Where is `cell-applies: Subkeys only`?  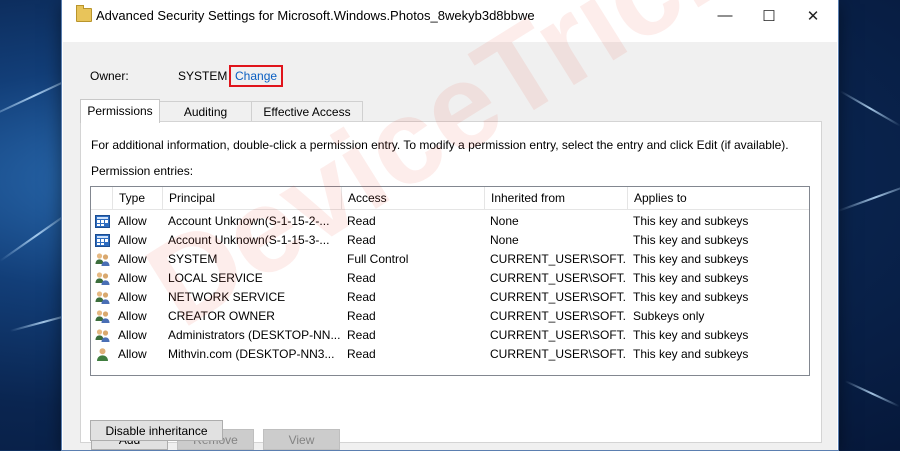 cell-applies: Subkeys only is located at coordinates (718, 316).